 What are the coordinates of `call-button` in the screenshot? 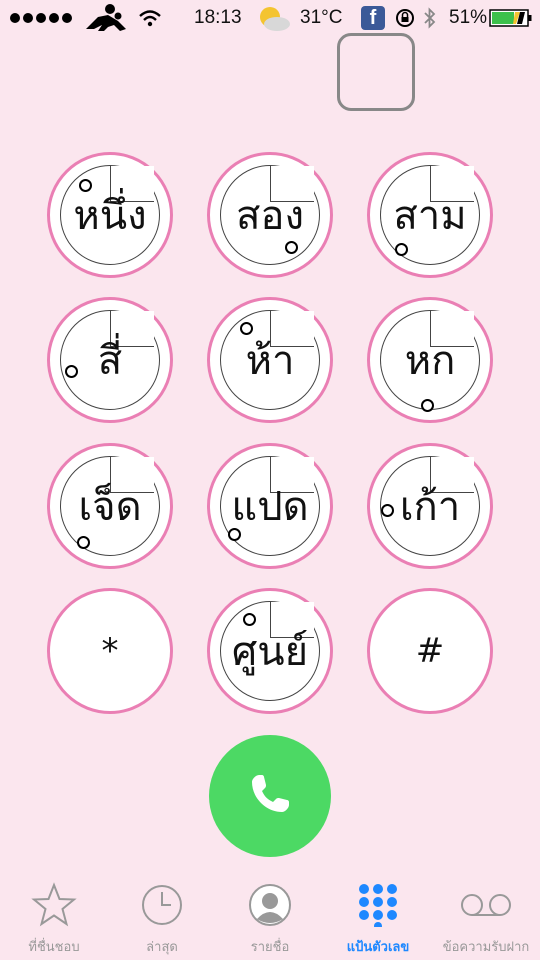 It's located at (270, 796).